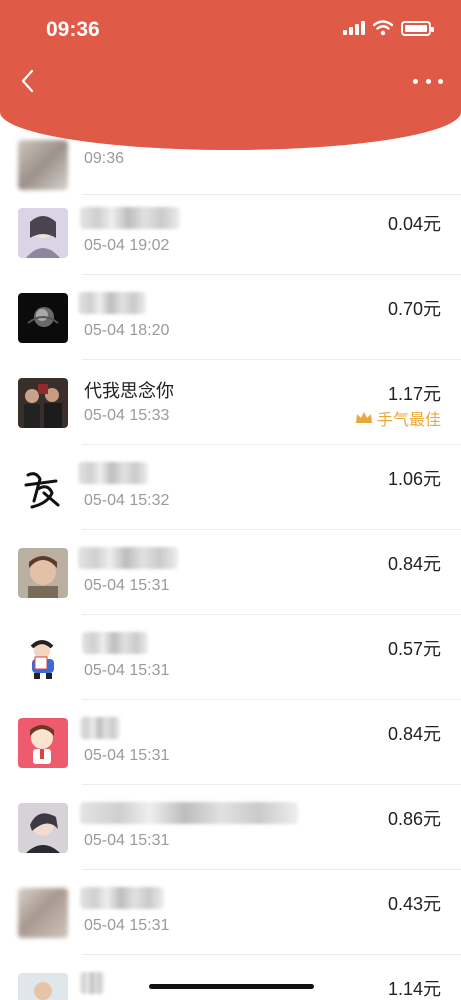 The width and height of the screenshot is (461, 1000). Describe the element at coordinates (363, 417) in the screenshot. I see `crown-icon` at that location.